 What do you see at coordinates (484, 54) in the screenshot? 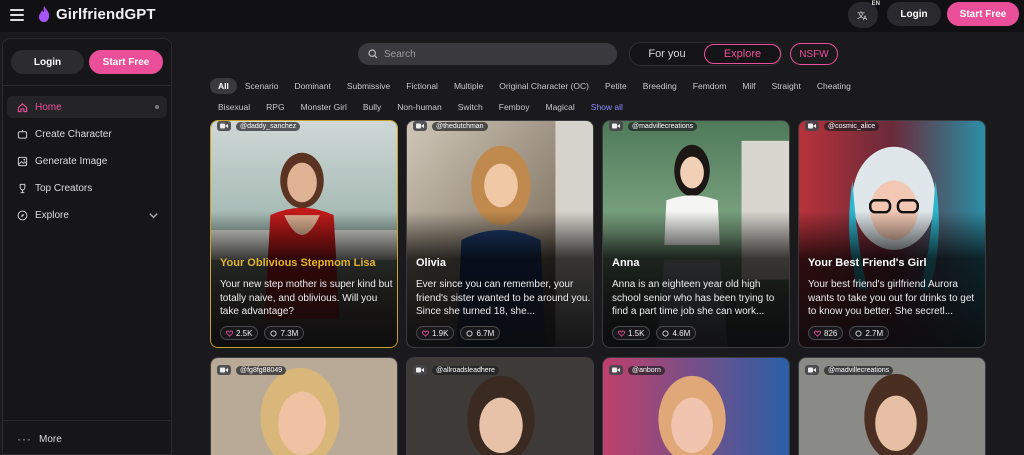
I see `search-input` at bounding box center [484, 54].